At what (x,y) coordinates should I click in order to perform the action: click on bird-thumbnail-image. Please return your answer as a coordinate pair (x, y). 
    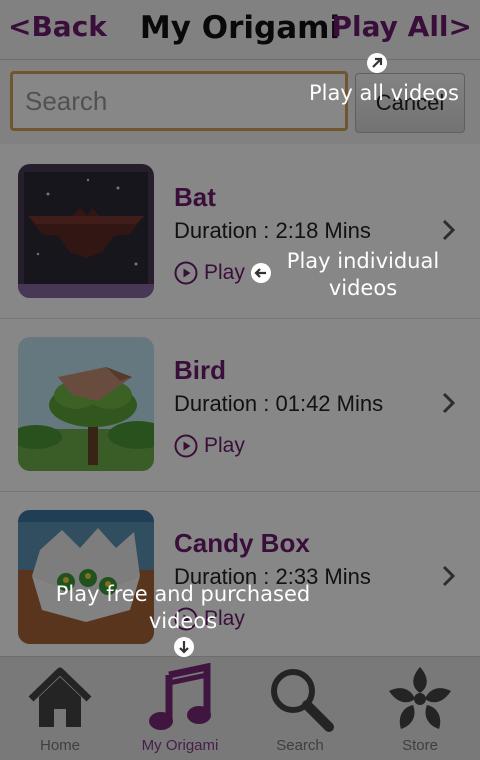
    Looking at the image, I should click on (86, 404).